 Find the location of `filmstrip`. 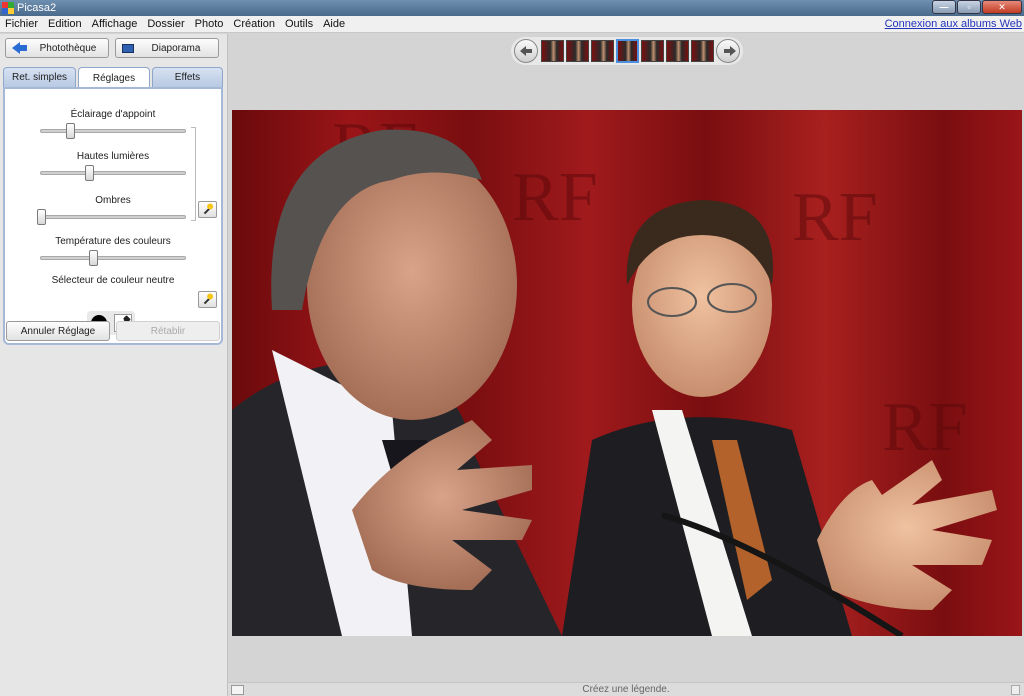

filmstrip is located at coordinates (627, 51).